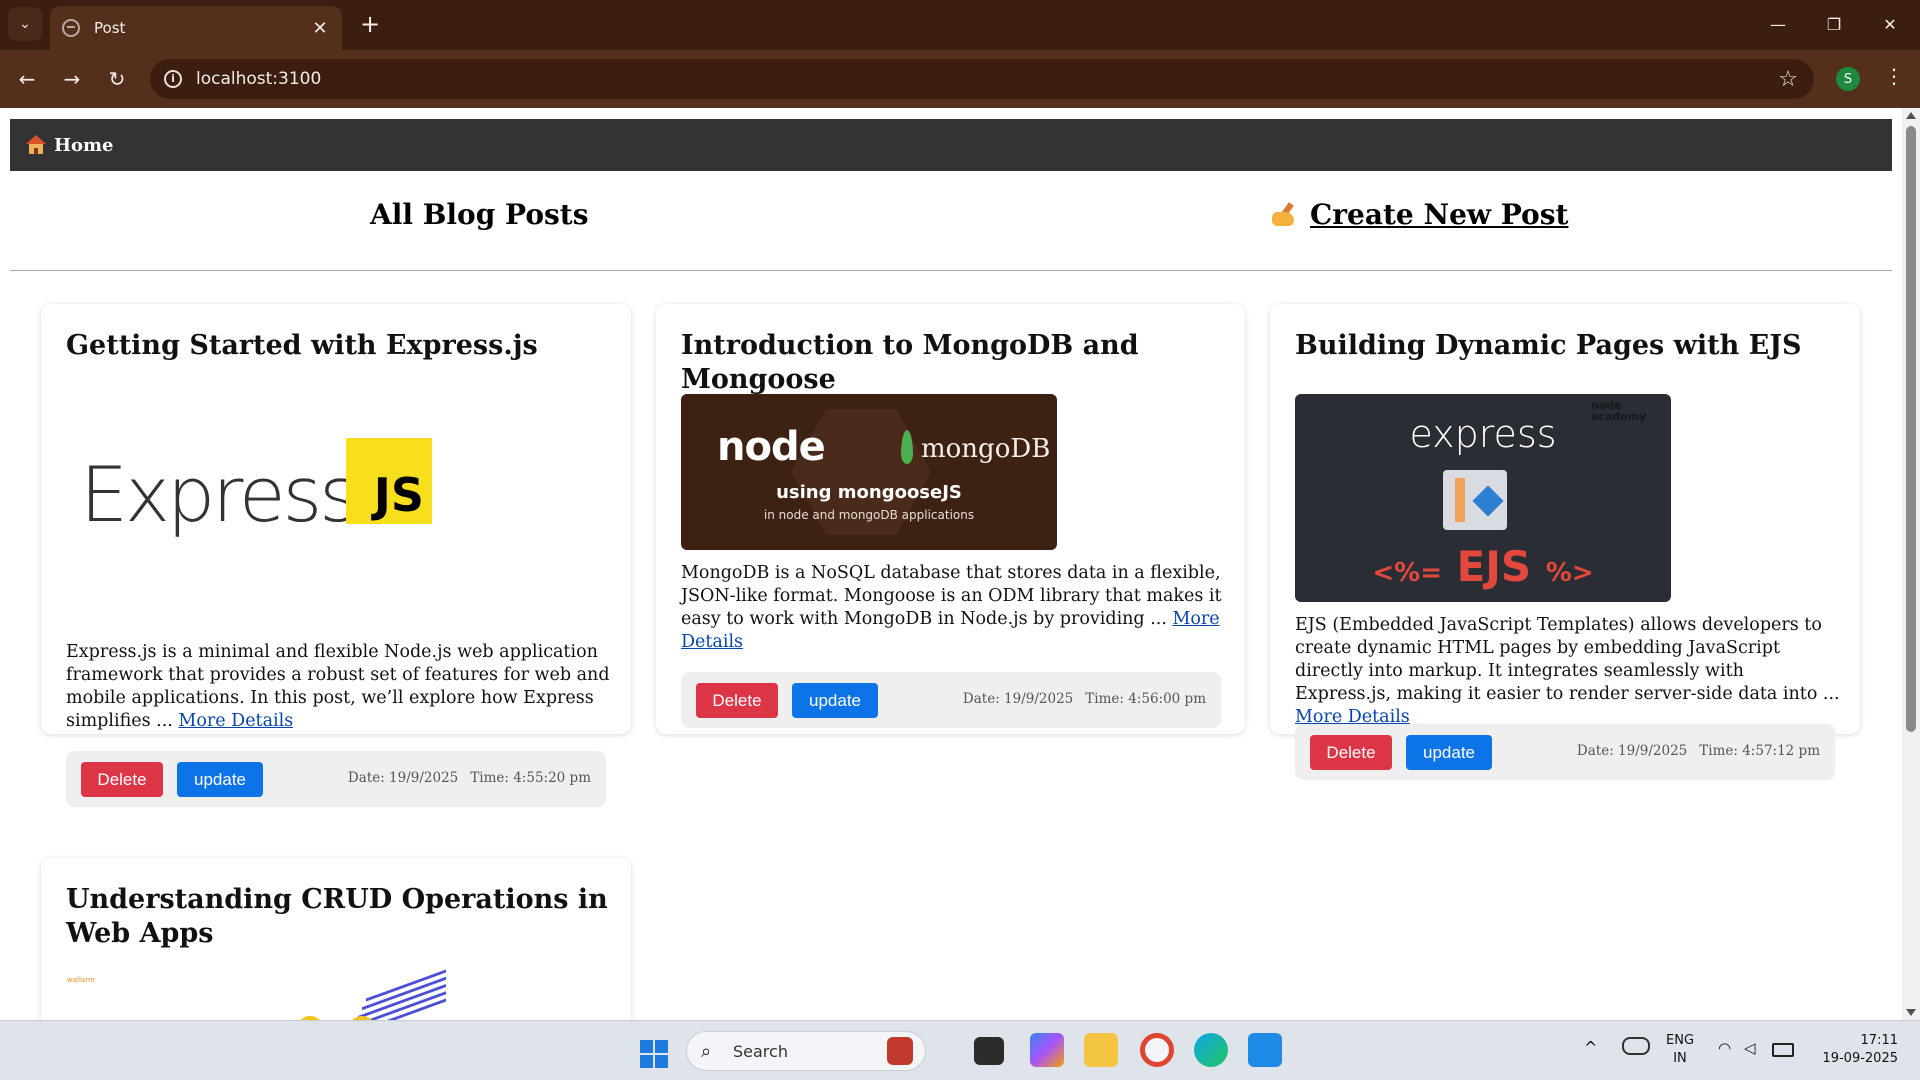  Describe the element at coordinates (530, 778) in the screenshot. I see `post-time: Time: 4:55:20 pm` at that location.